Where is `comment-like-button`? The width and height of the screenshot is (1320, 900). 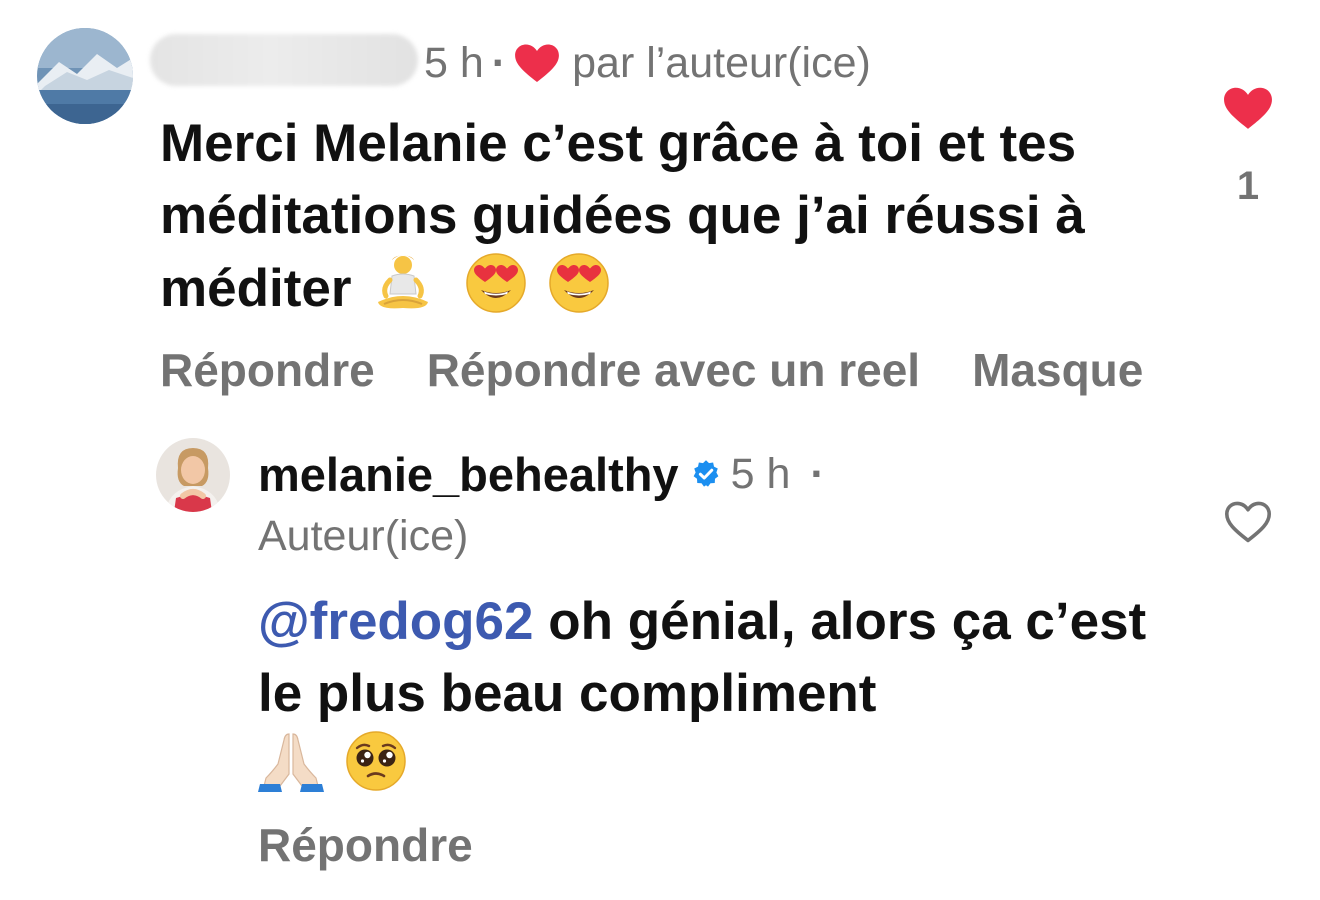 comment-like-button is located at coordinates (1248, 110).